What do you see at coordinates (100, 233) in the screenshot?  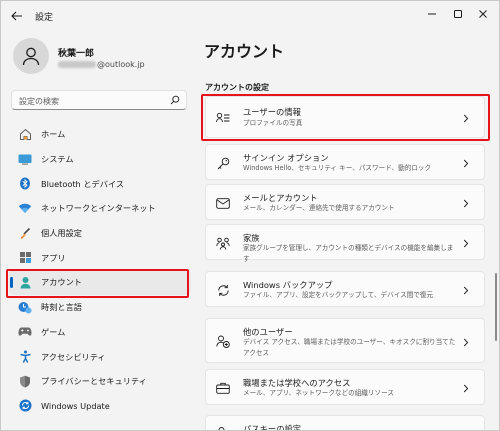 I see `sidebar-item-personalization: 個人用設定` at bounding box center [100, 233].